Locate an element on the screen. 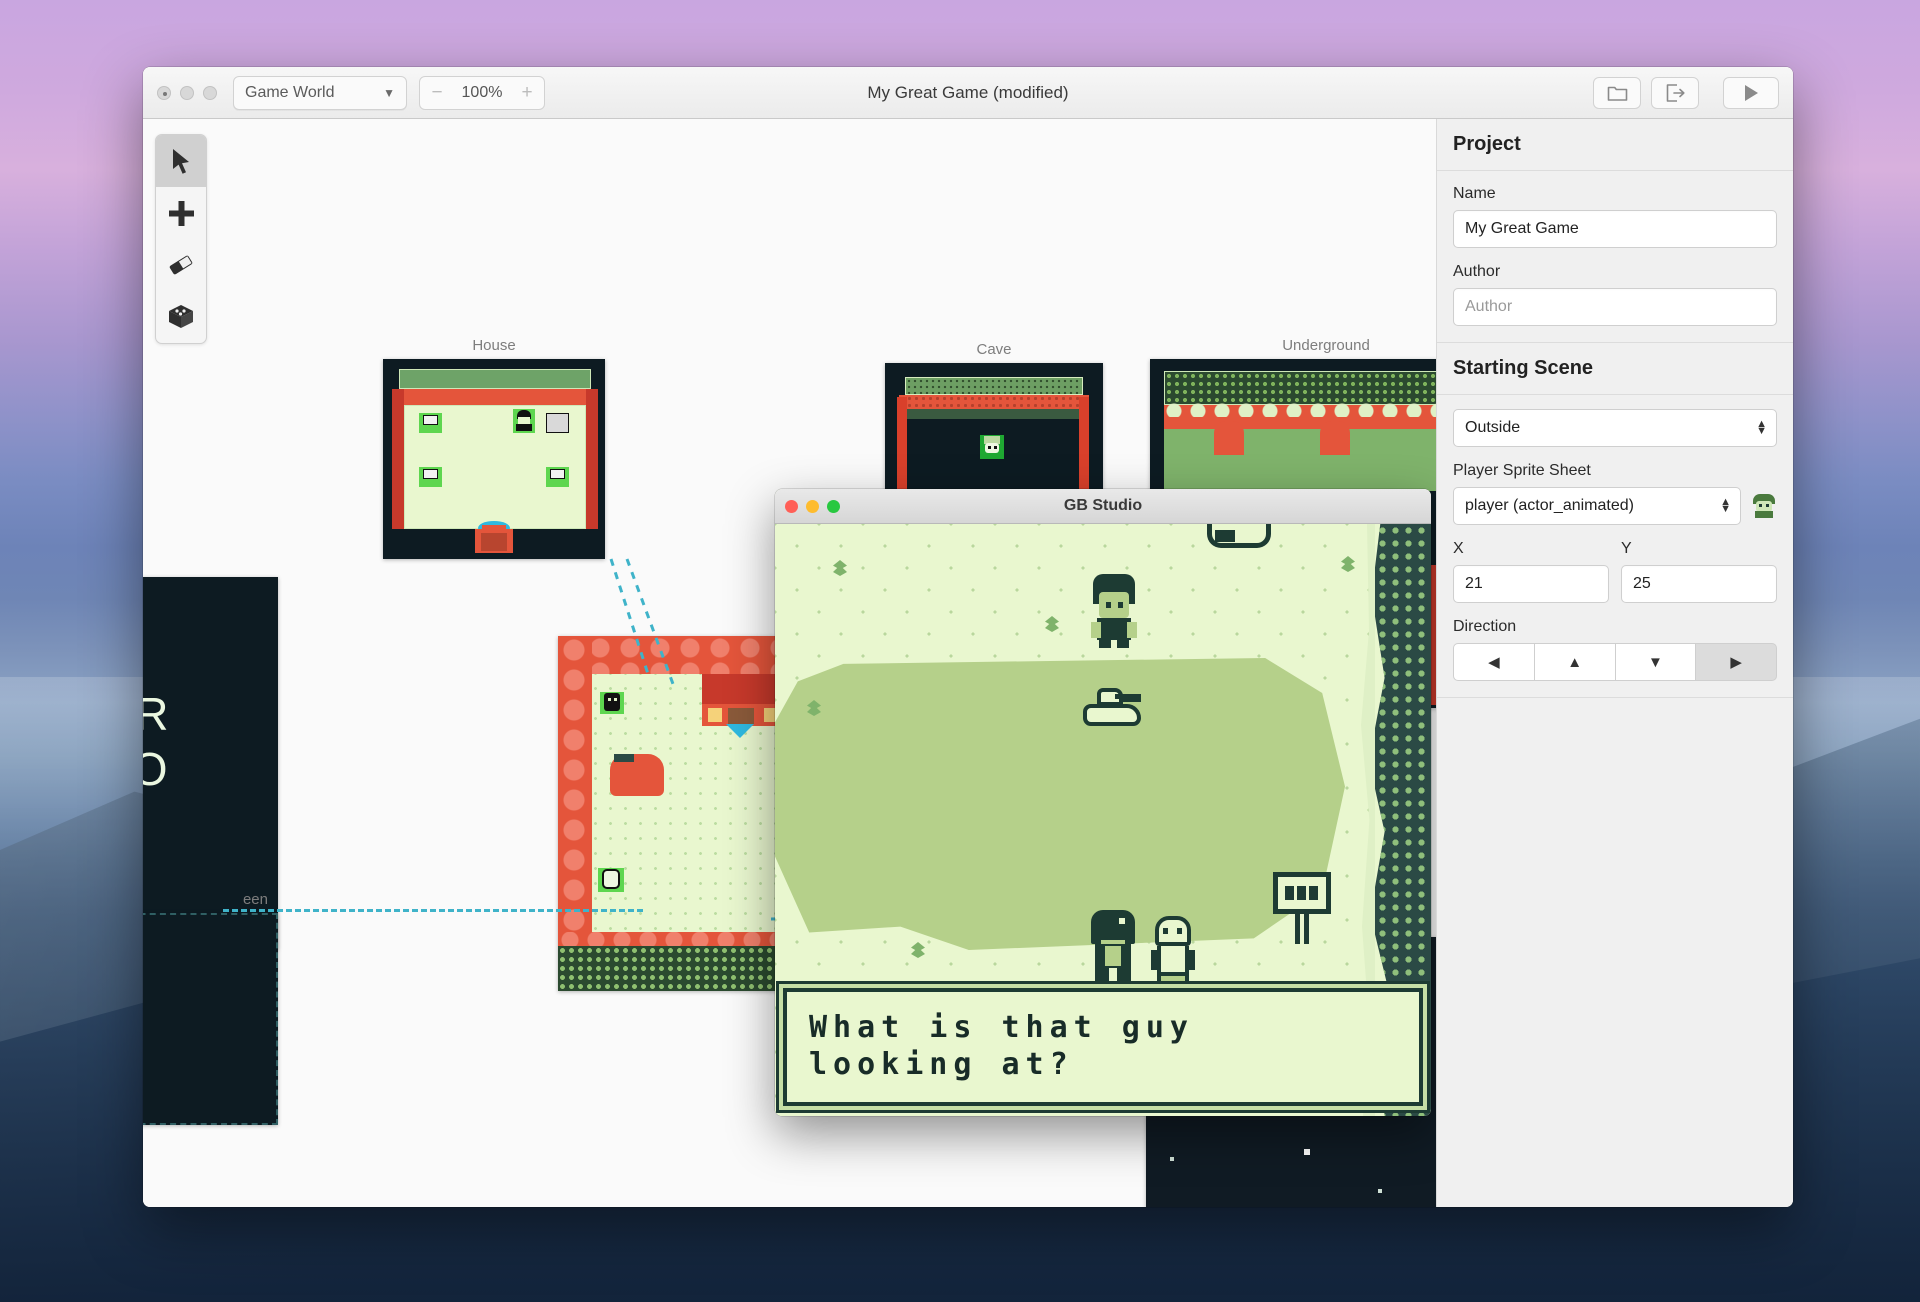 This screenshot has height=1302, width=1920. add-tool is located at coordinates (181, 213).